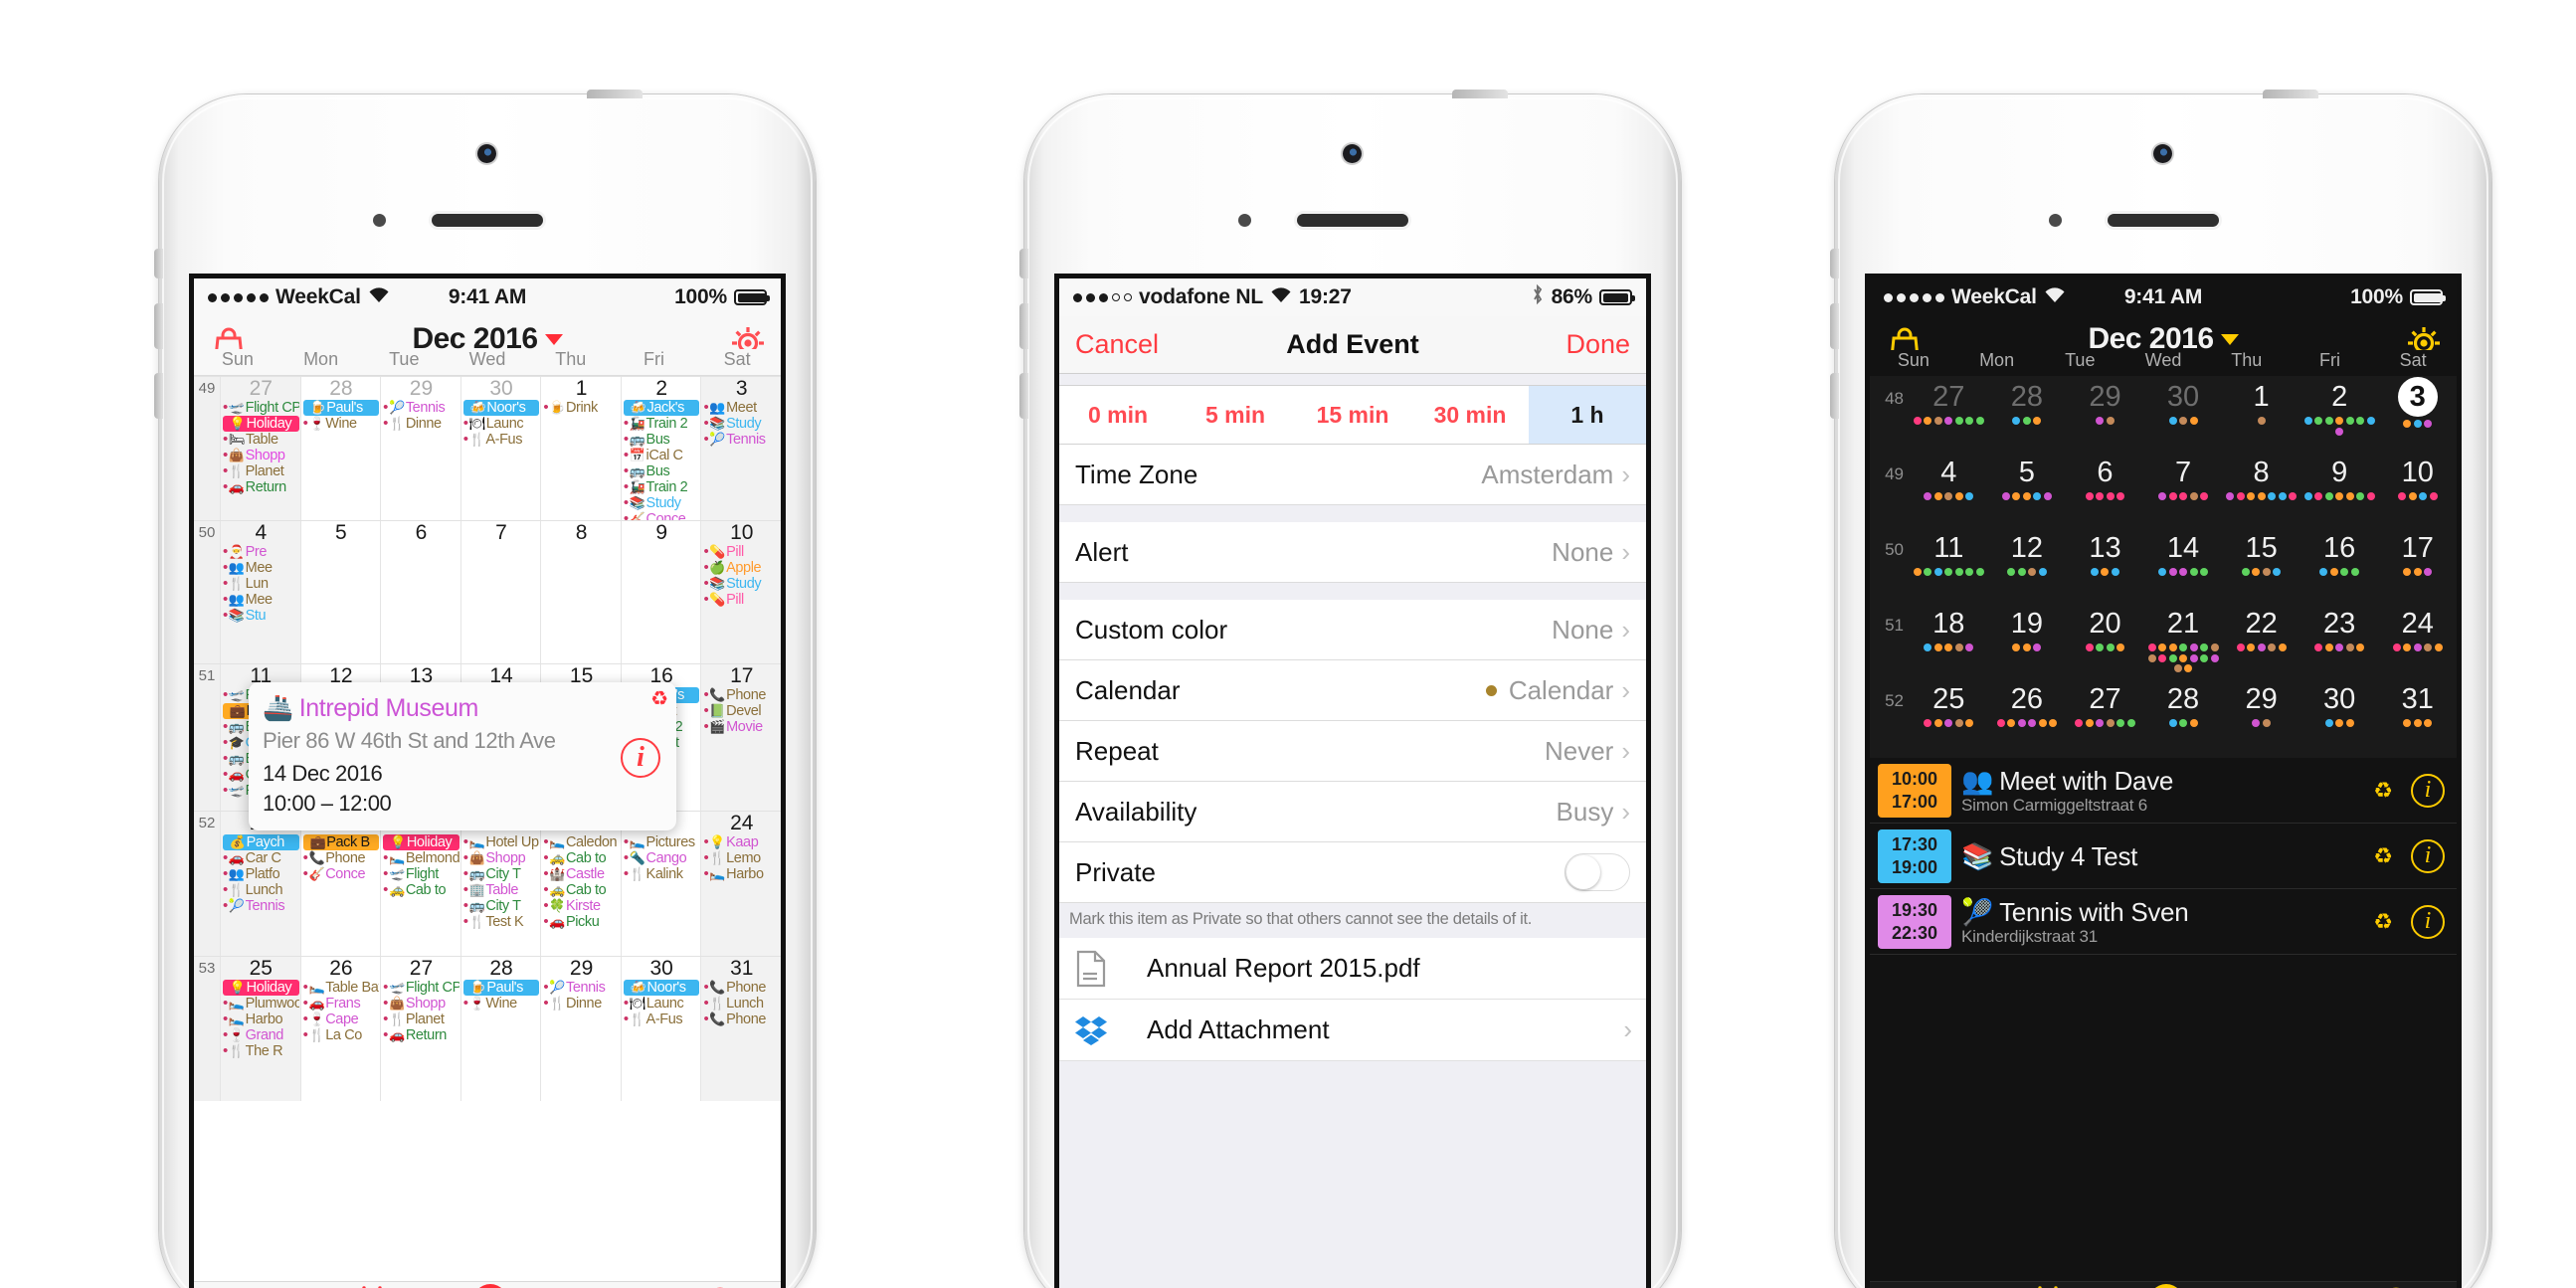  What do you see at coordinates (260, 592) in the screenshot?
I see `day-cell: 4 • 🎅 Pre • 👥 Mee • 🍴 Lun • 👥 Mee • 📚 Stu` at bounding box center [260, 592].